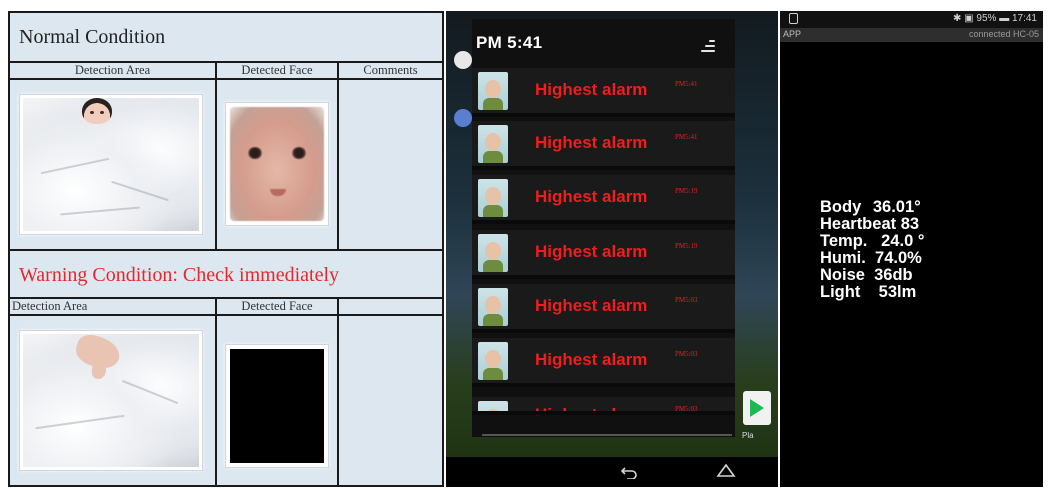 The width and height of the screenshot is (1049, 489). Describe the element at coordinates (896, 241) in the screenshot. I see `reading-value: 24.0 °` at that location.